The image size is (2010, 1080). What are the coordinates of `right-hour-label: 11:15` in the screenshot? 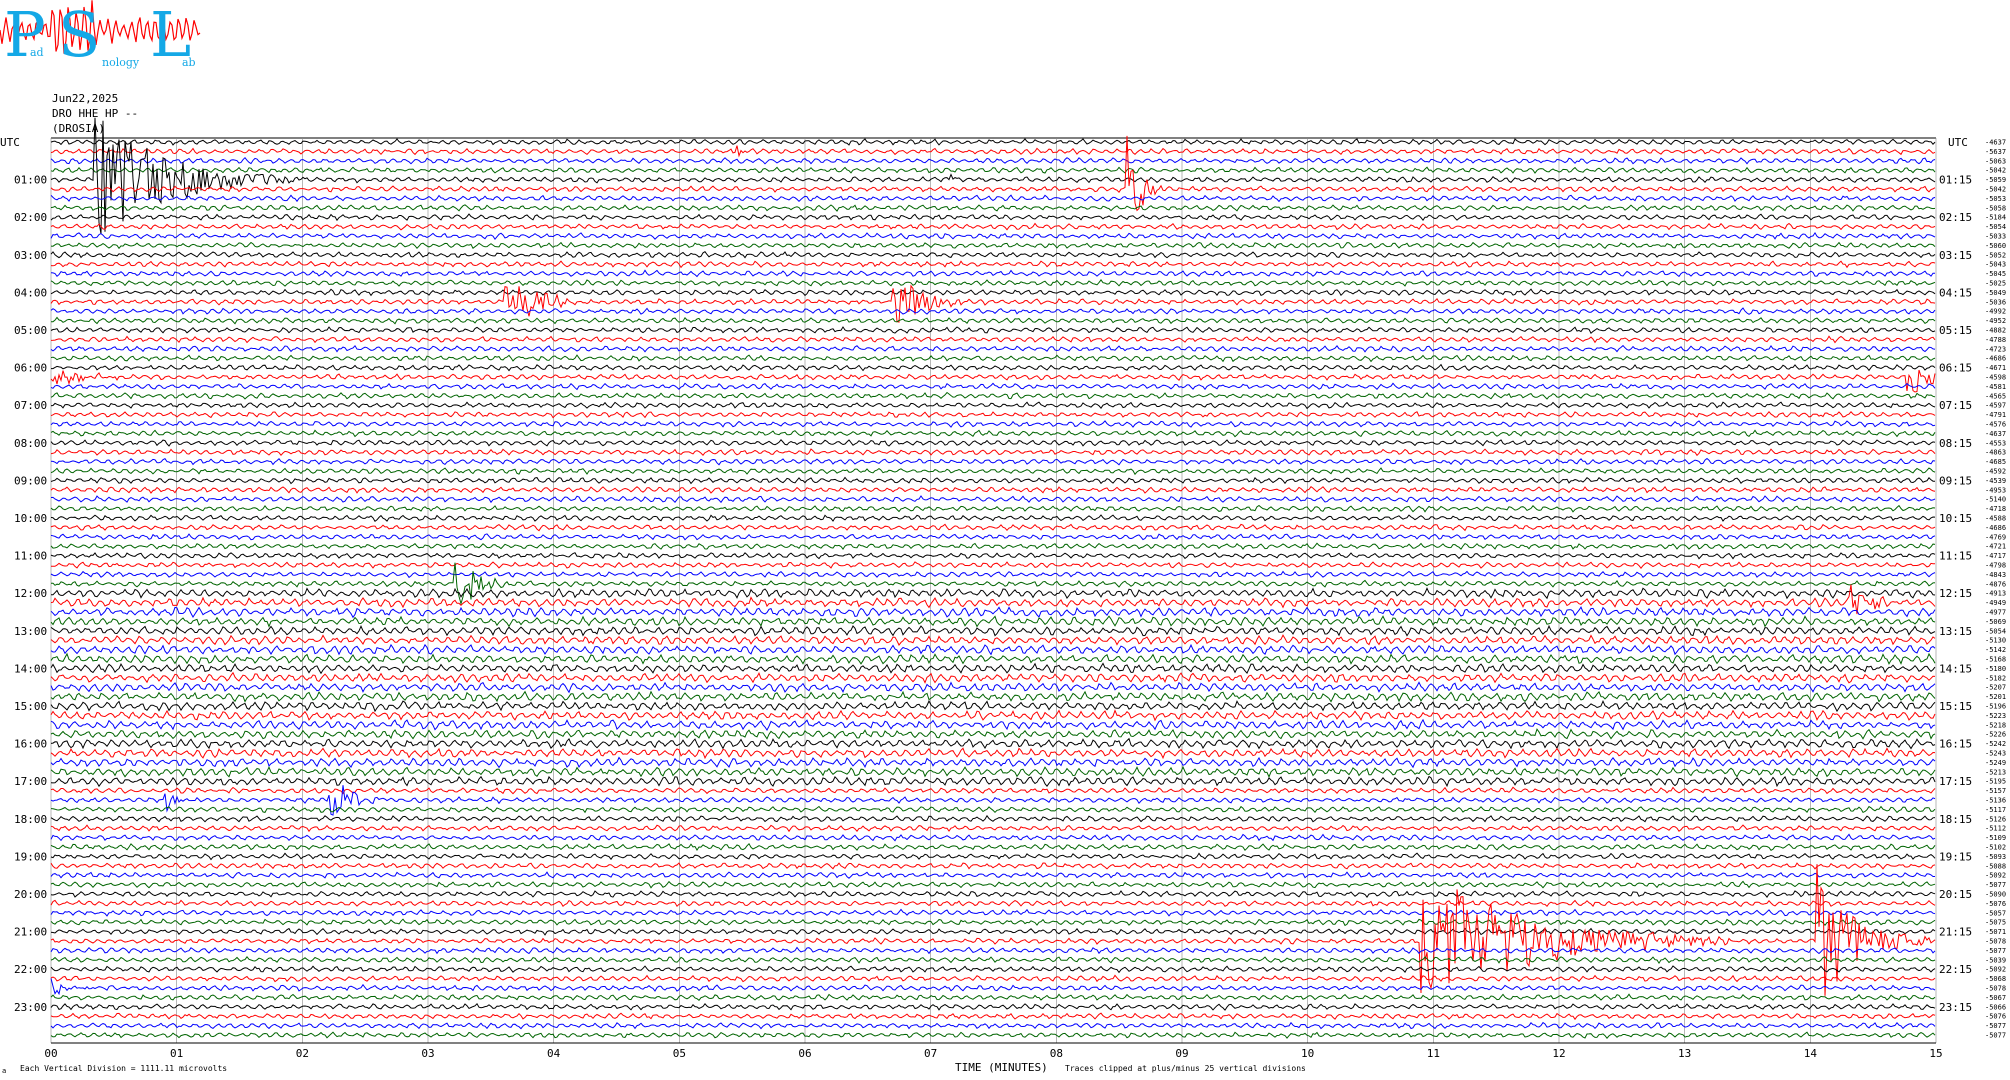 It's located at (1955, 556).